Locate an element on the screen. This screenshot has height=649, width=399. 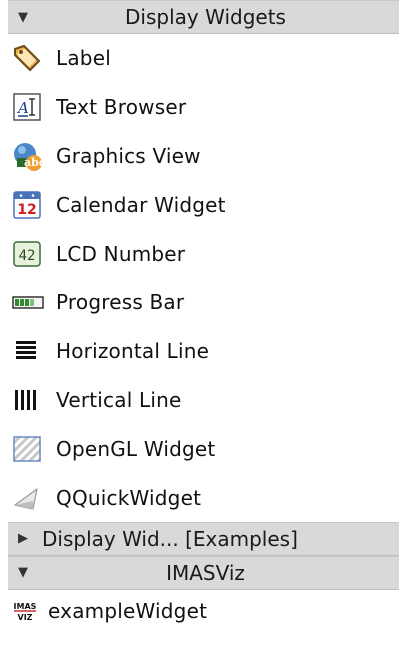
imasviz-icon: IMAS VIZ is located at coordinates (28, 611).